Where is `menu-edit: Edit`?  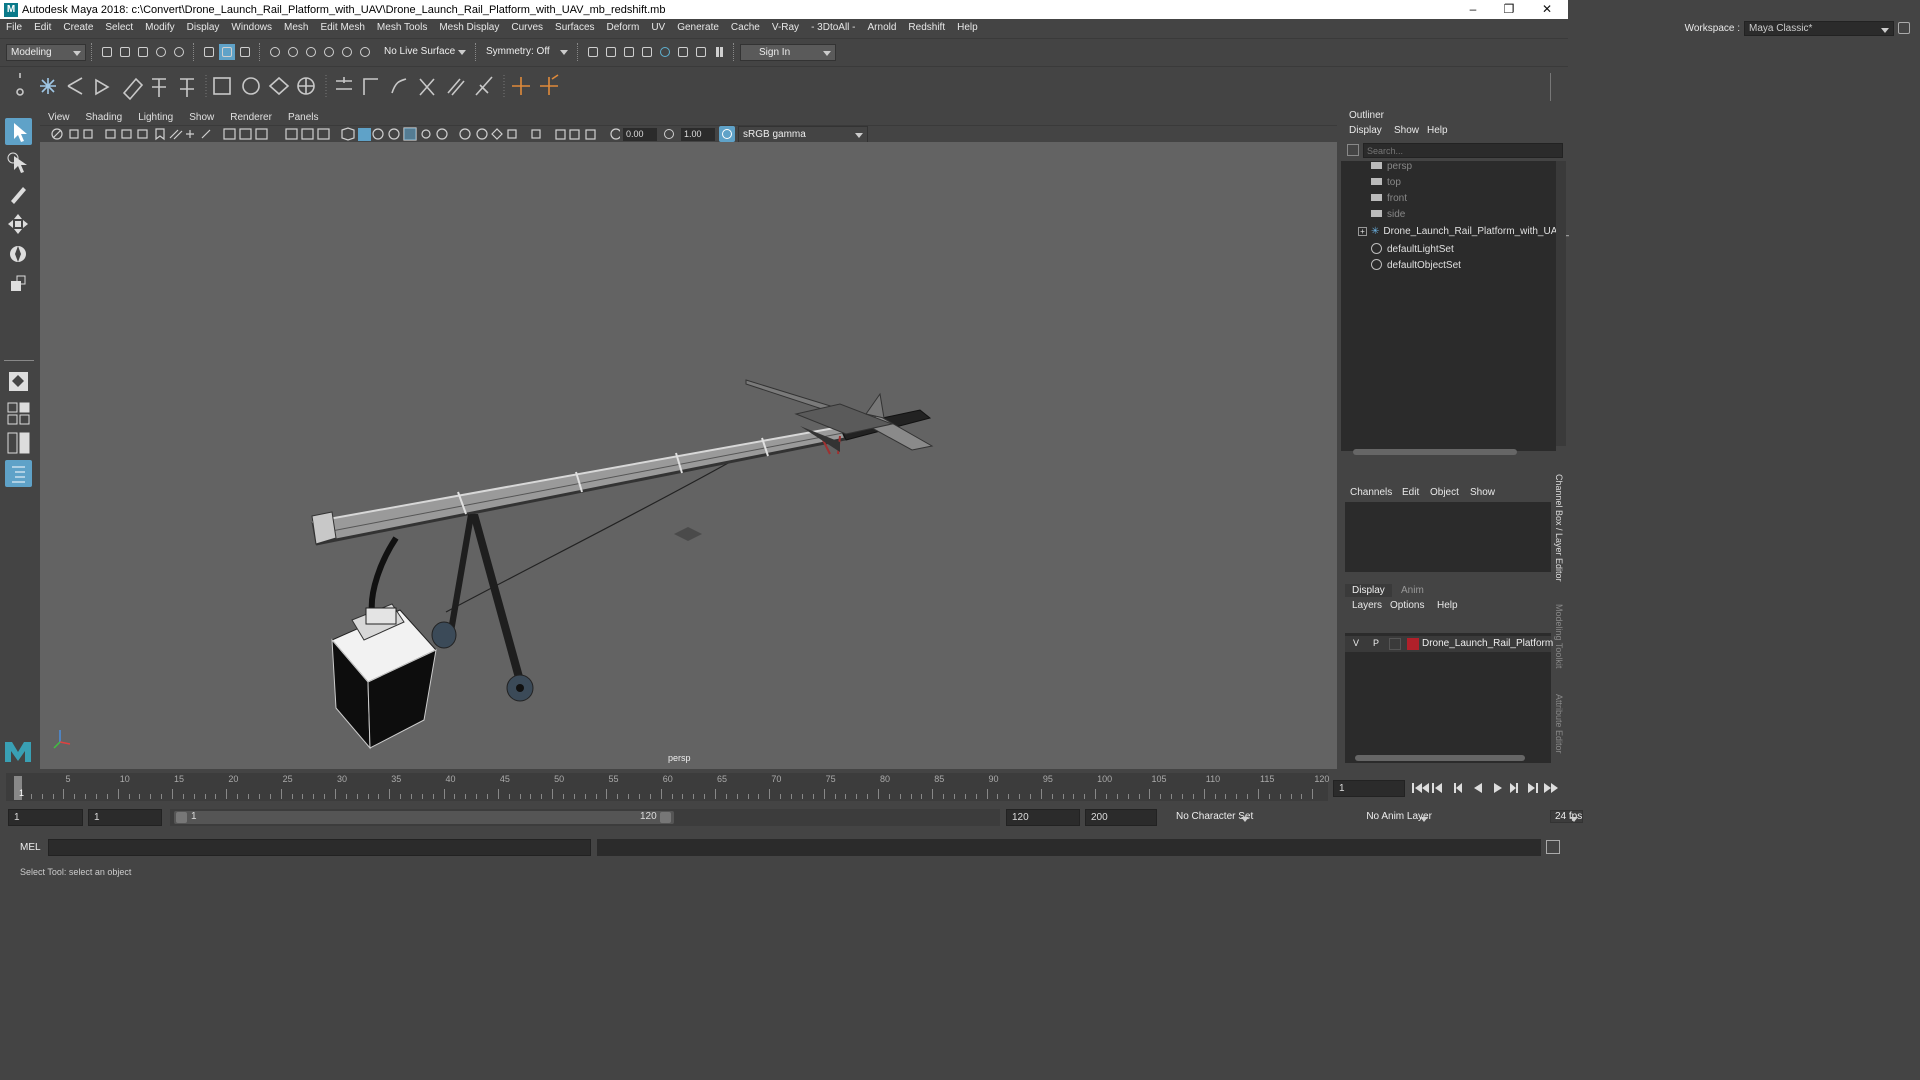 menu-edit: Edit is located at coordinates (42, 28).